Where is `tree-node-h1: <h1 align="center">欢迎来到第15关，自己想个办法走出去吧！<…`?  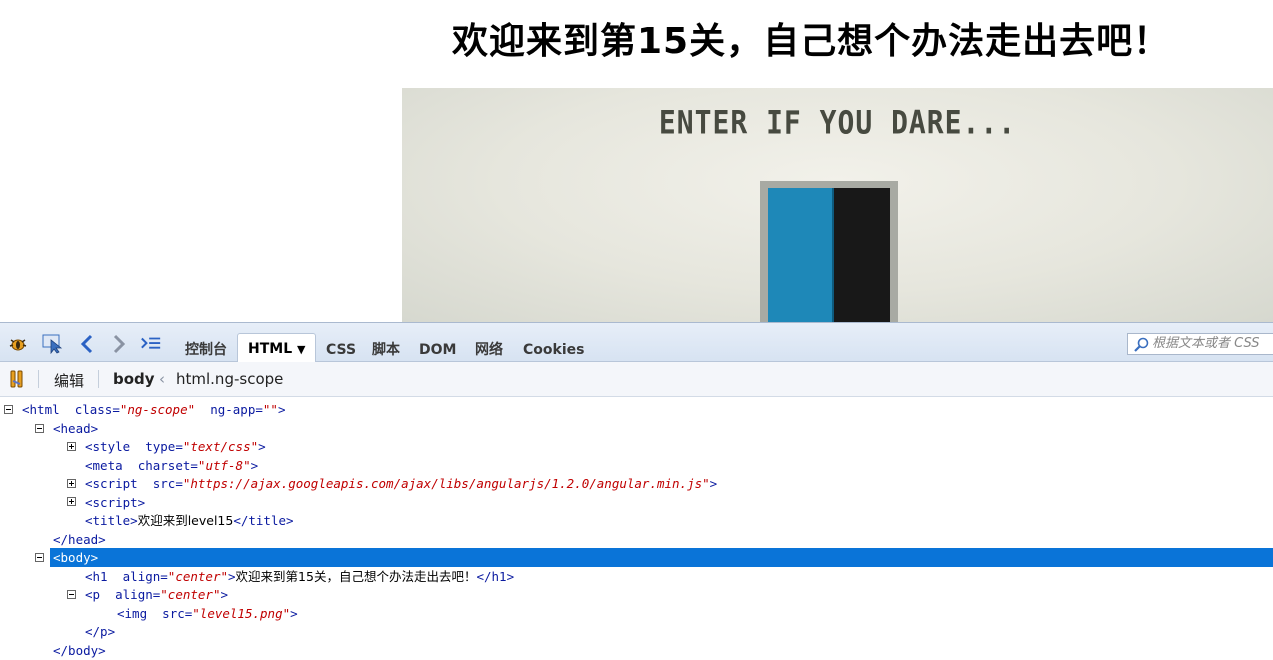
tree-node-h1: <h1 align="center">欢迎来到第15关，自己想个办法走出去吧！<… is located at coordinates (299, 576).